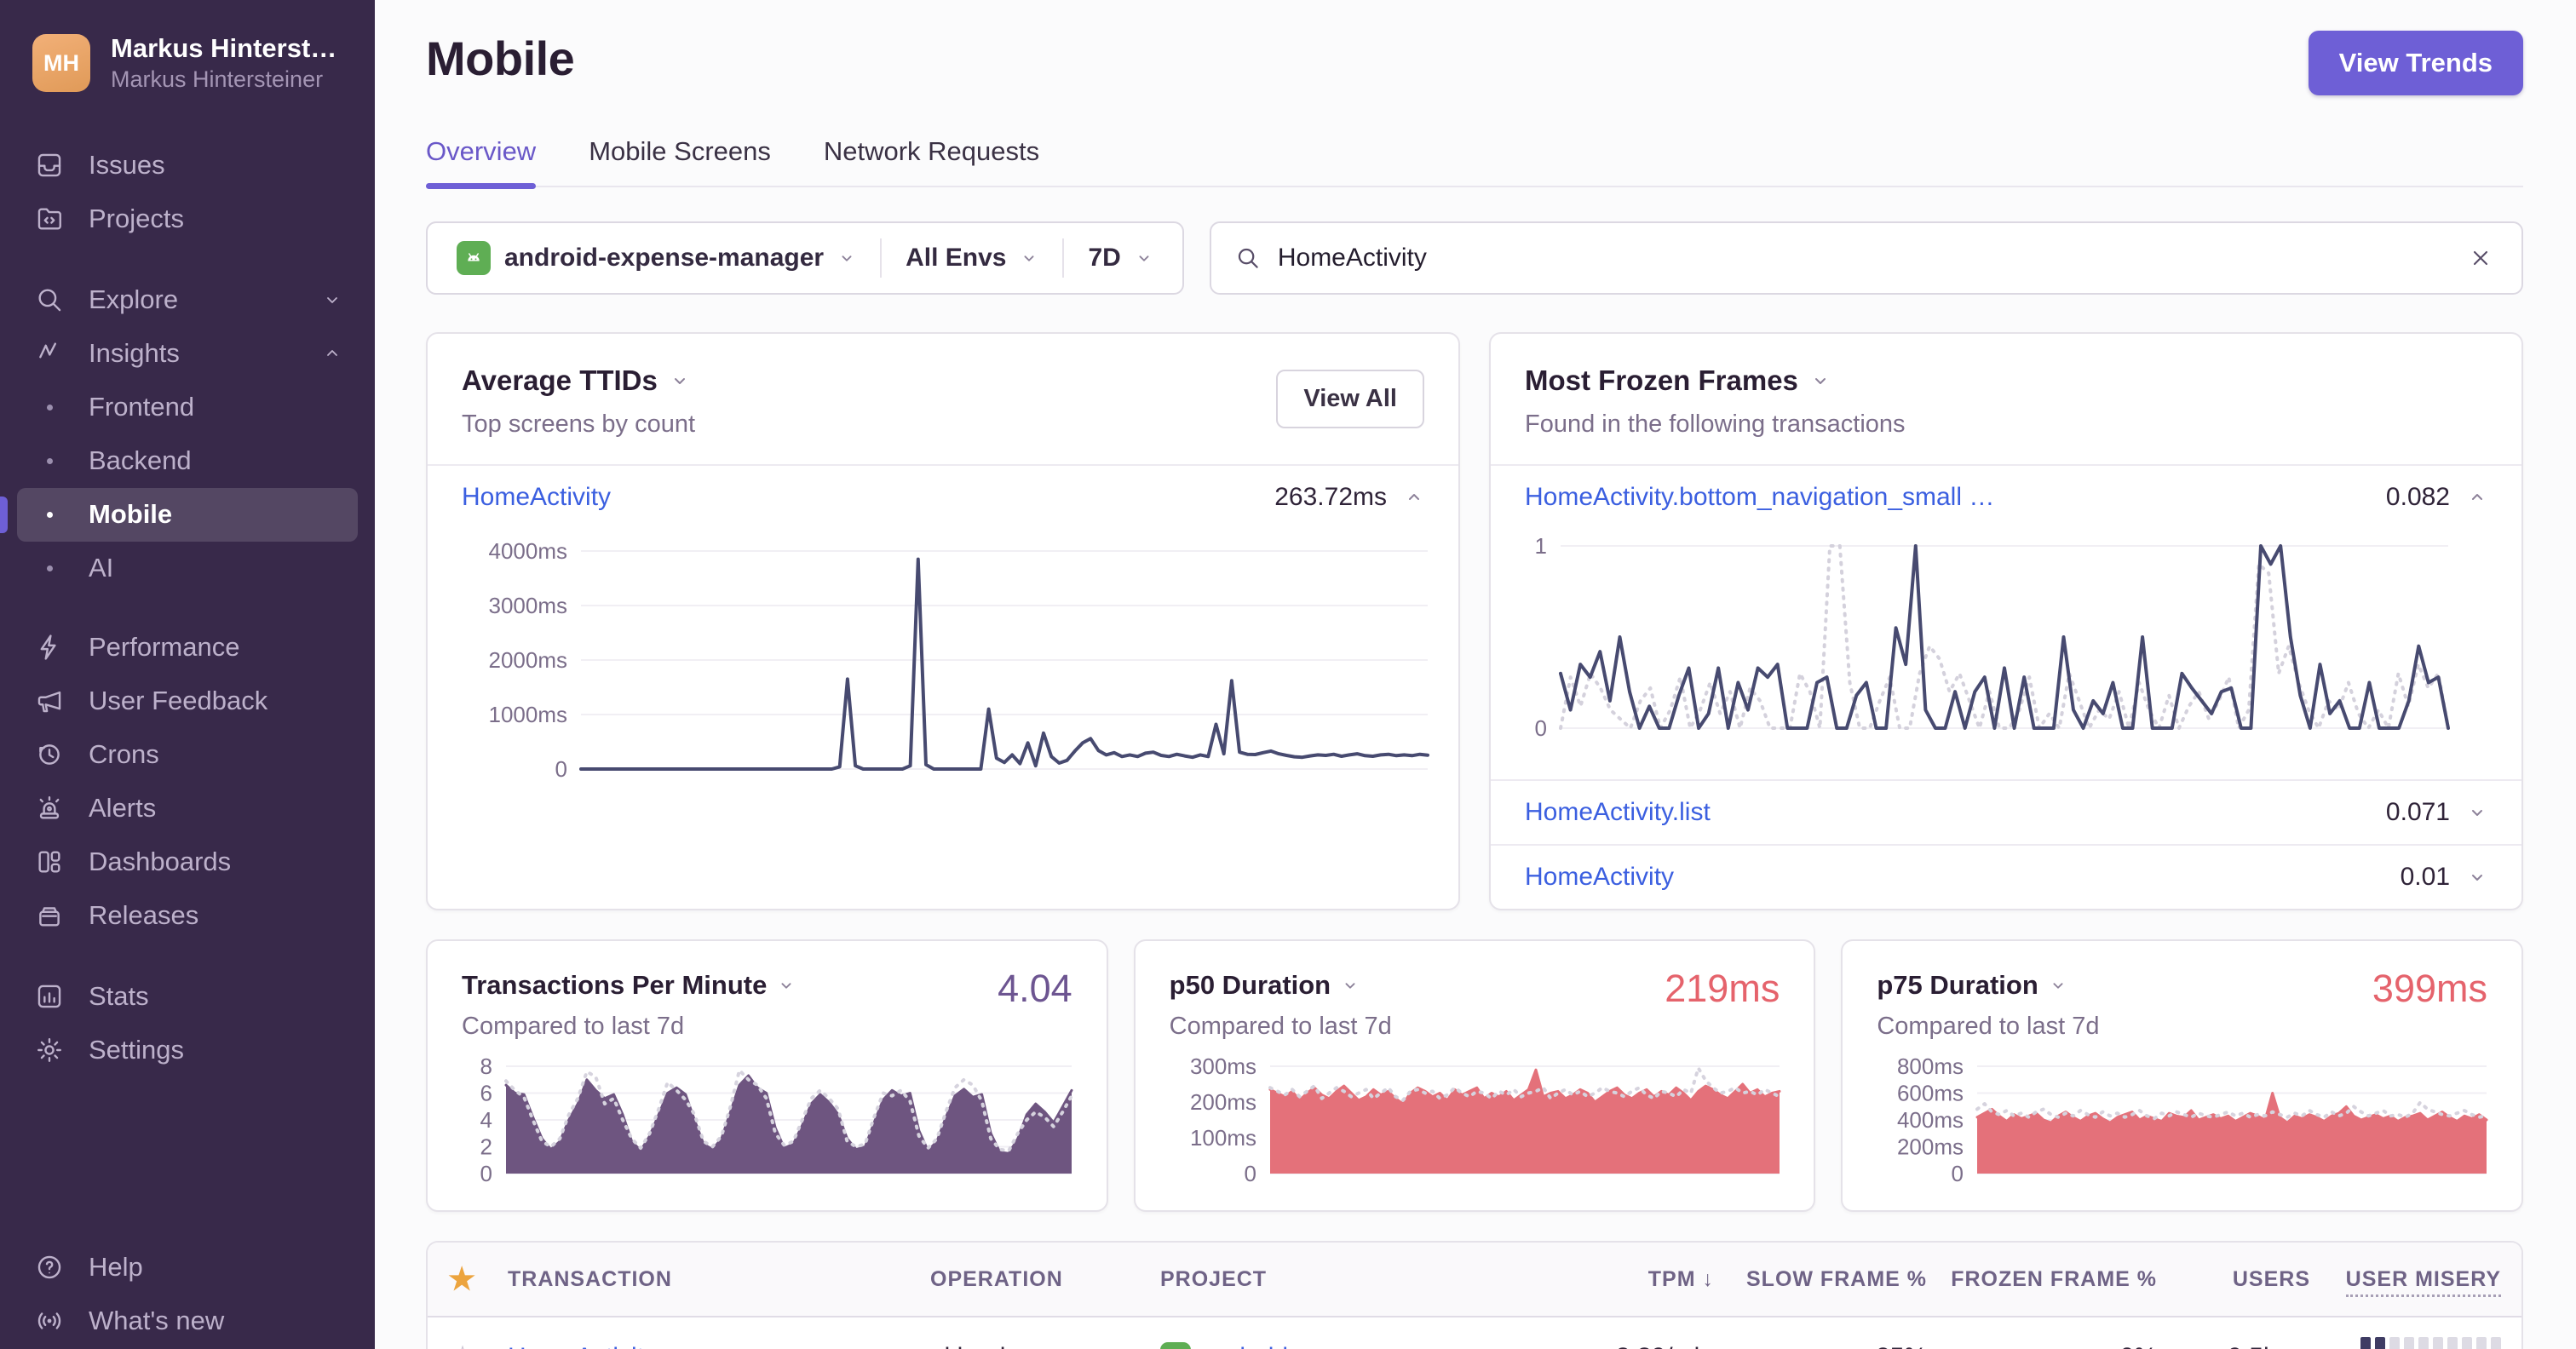 The width and height of the screenshot is (2576, 1349). I want to click on card-title-text: Most Frozen Frames, so click(1662, 381).